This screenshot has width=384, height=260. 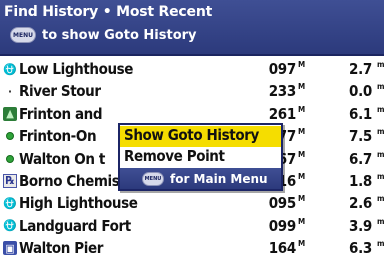 I want to click on page-title: Find History • Most Recent, so click(x=108, y=12).